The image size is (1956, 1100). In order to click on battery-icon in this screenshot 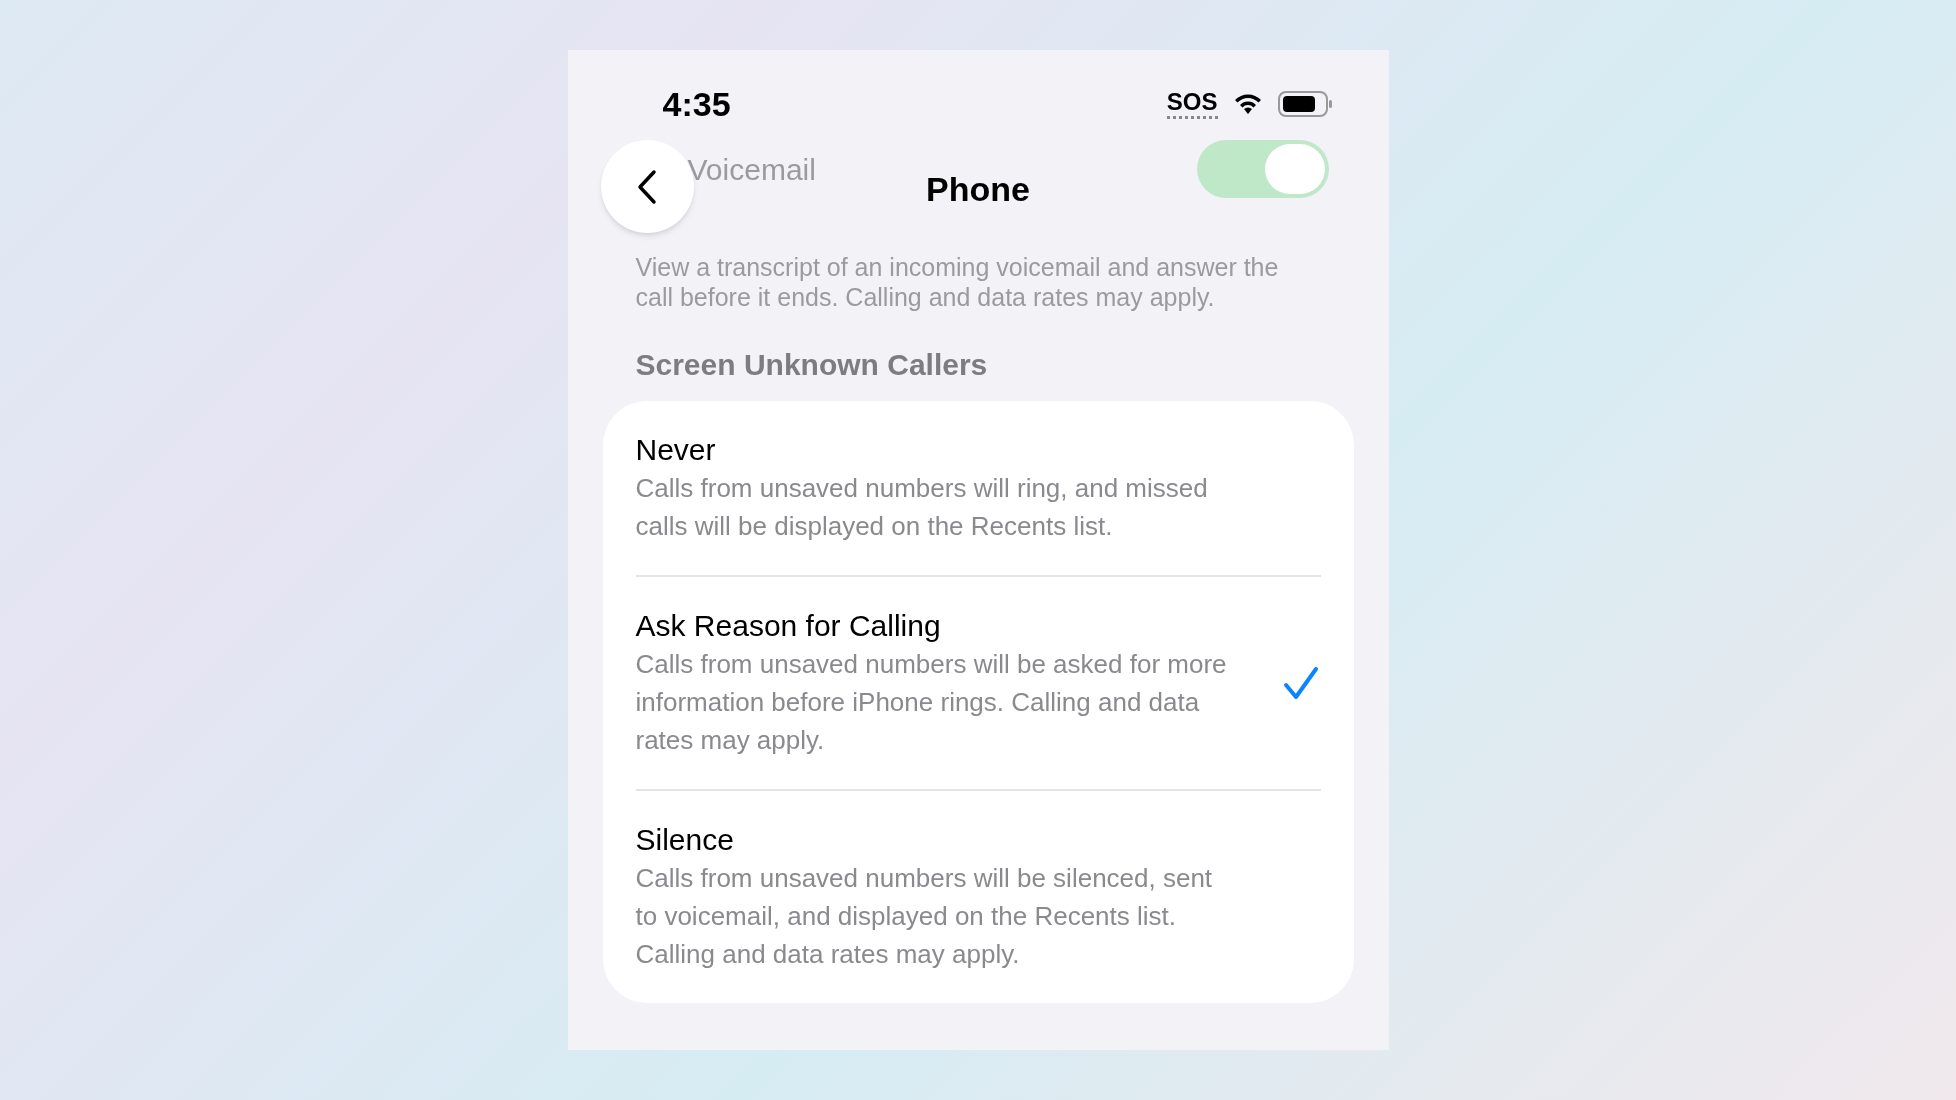, I will do `click(1305, 104)`.